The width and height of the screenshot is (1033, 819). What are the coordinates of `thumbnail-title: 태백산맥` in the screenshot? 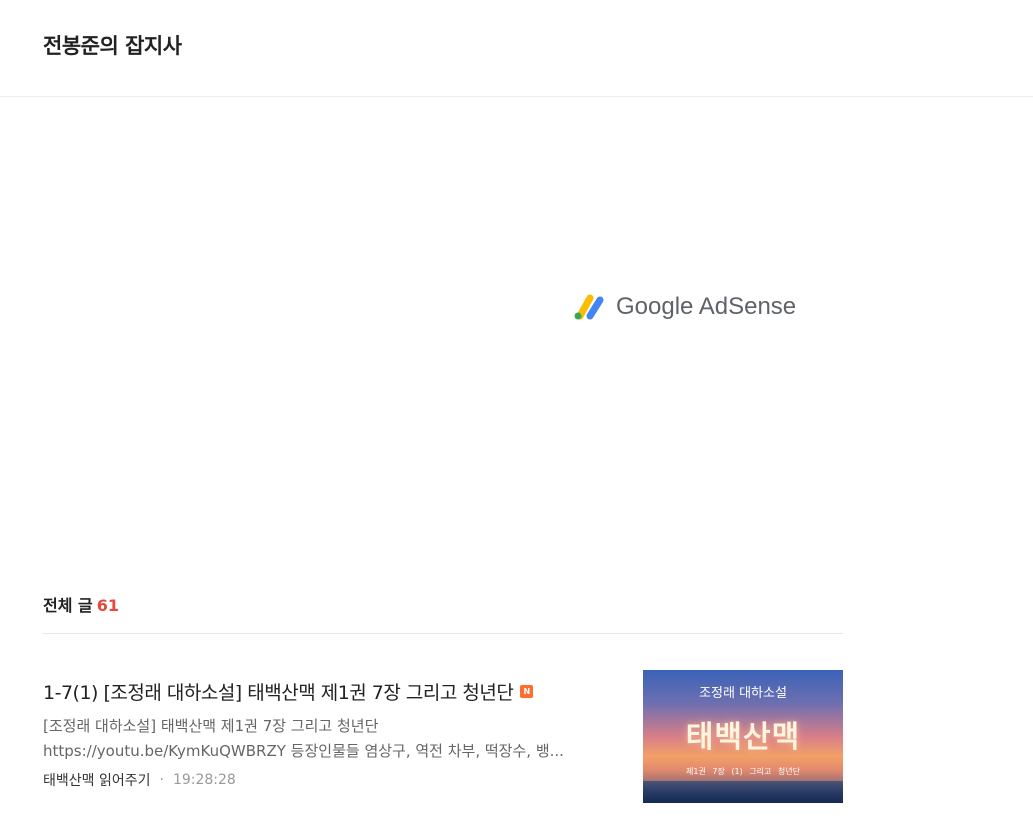 It's located at (743, 737).